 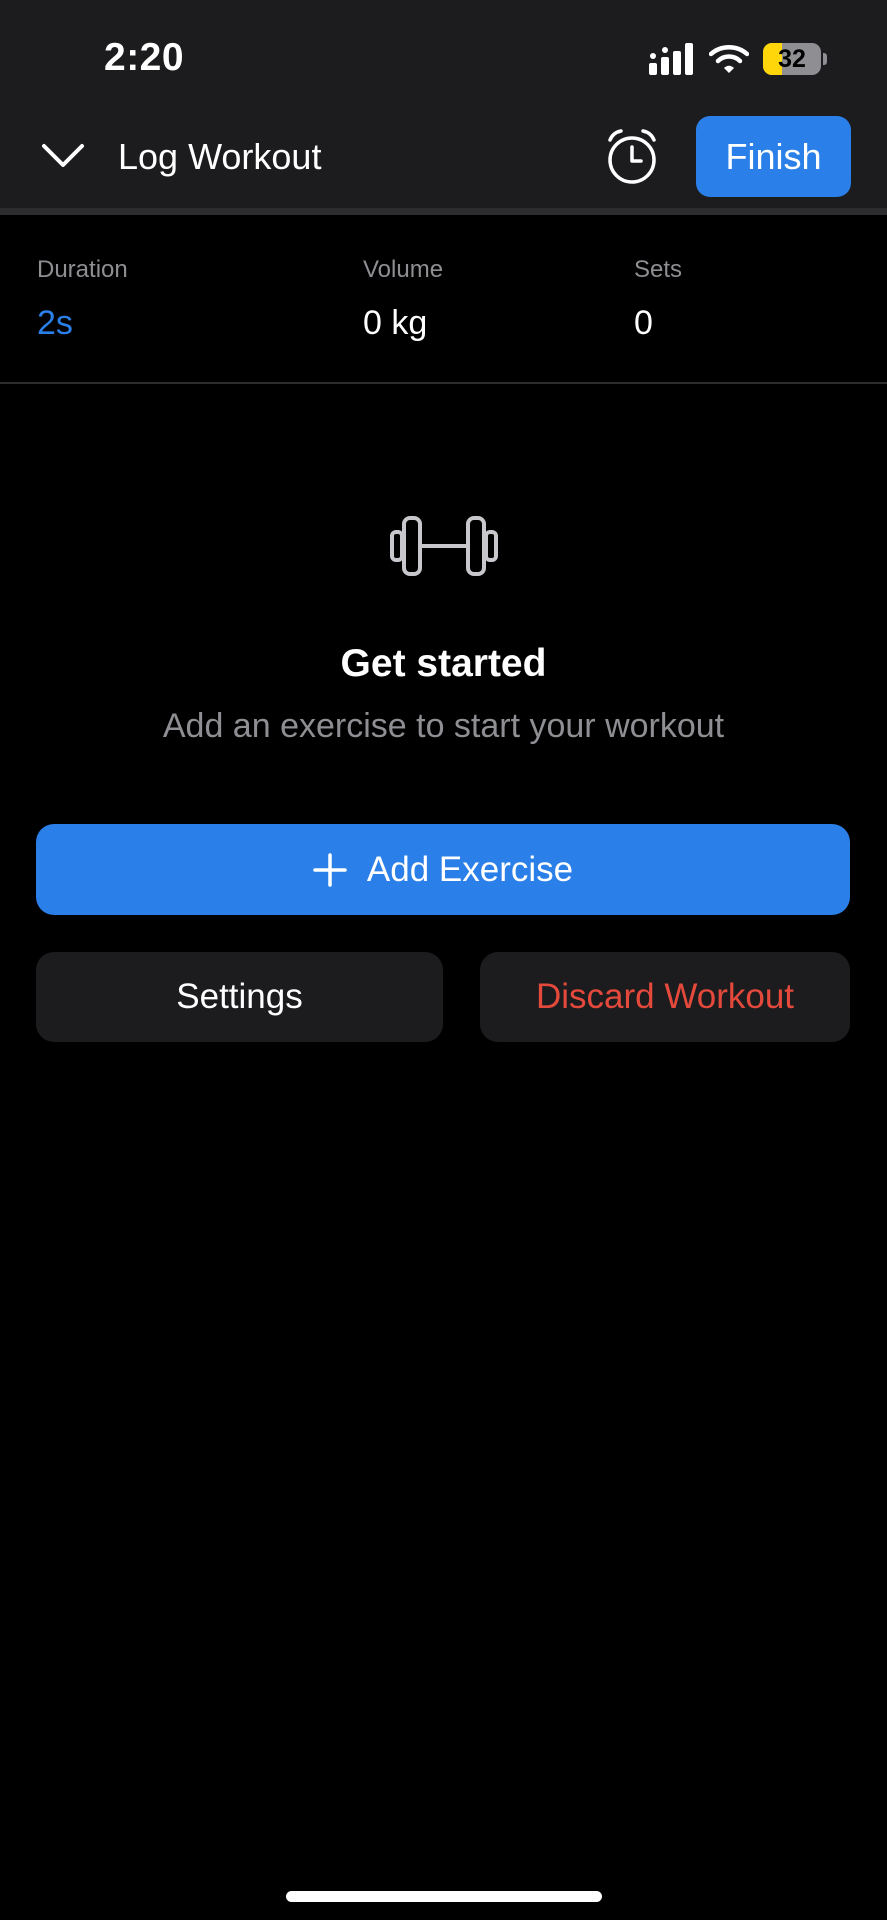 I want to click on status-icons: 32, so click(x=738, y=59).